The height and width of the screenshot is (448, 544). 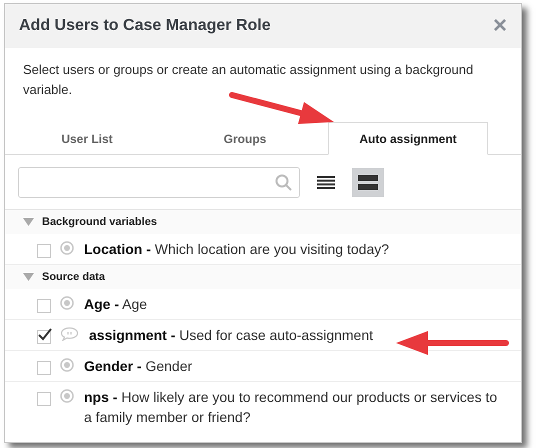 What do you see at coordinates (99, 222) in the screenshot?
I see `group-label: Background variables` at bounding box center [99, 222].